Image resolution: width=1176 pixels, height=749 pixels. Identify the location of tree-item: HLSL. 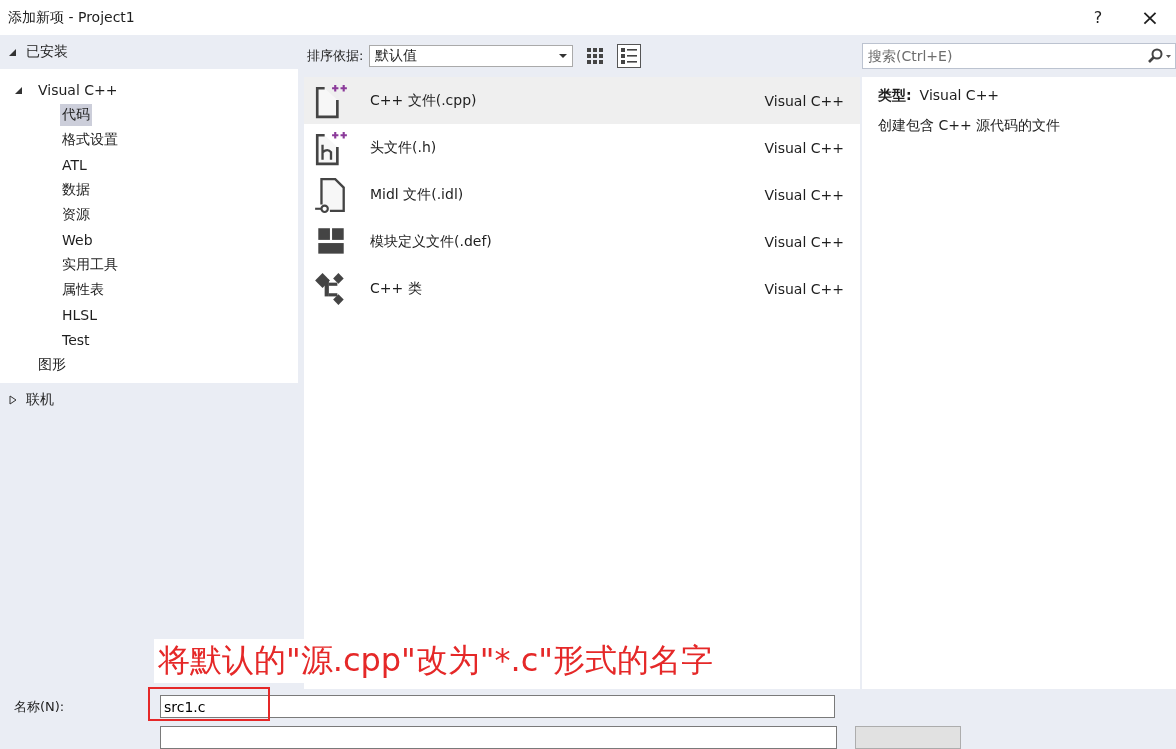
(79, 314).